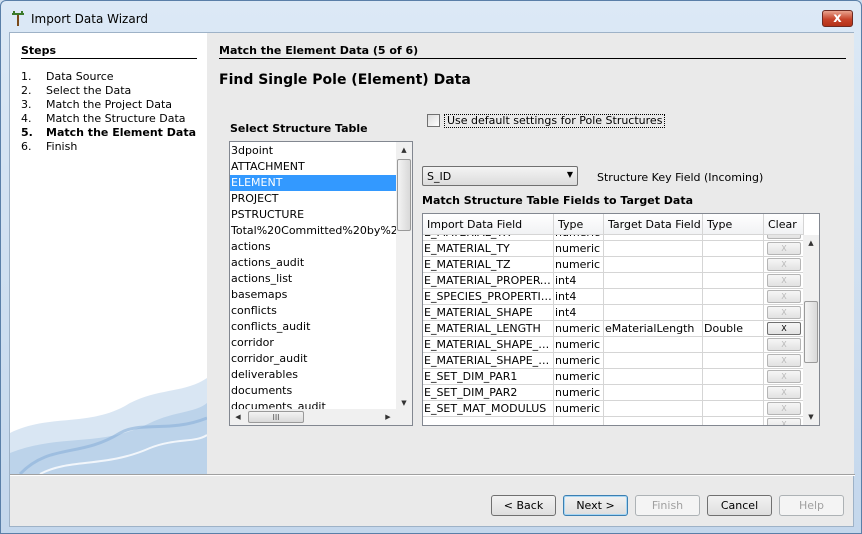  What do you see at coordinates (500, 176) in the screenshot?
I see `structure-key-field-combo: S_ID ▼` at bounding box center [500, 176].